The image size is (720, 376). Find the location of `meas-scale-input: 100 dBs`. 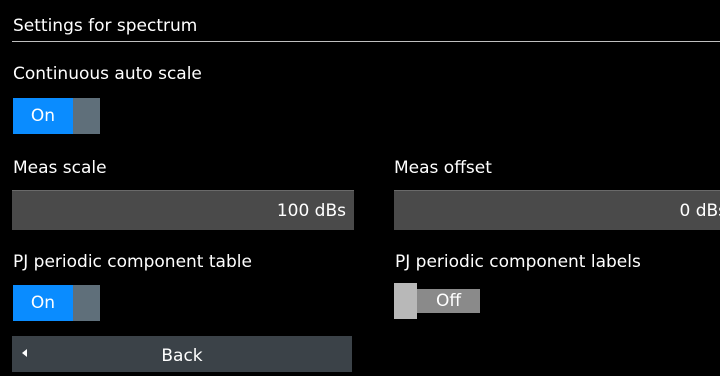

meas-scale-input: 100 dBs is located at coordinates (183, 210).